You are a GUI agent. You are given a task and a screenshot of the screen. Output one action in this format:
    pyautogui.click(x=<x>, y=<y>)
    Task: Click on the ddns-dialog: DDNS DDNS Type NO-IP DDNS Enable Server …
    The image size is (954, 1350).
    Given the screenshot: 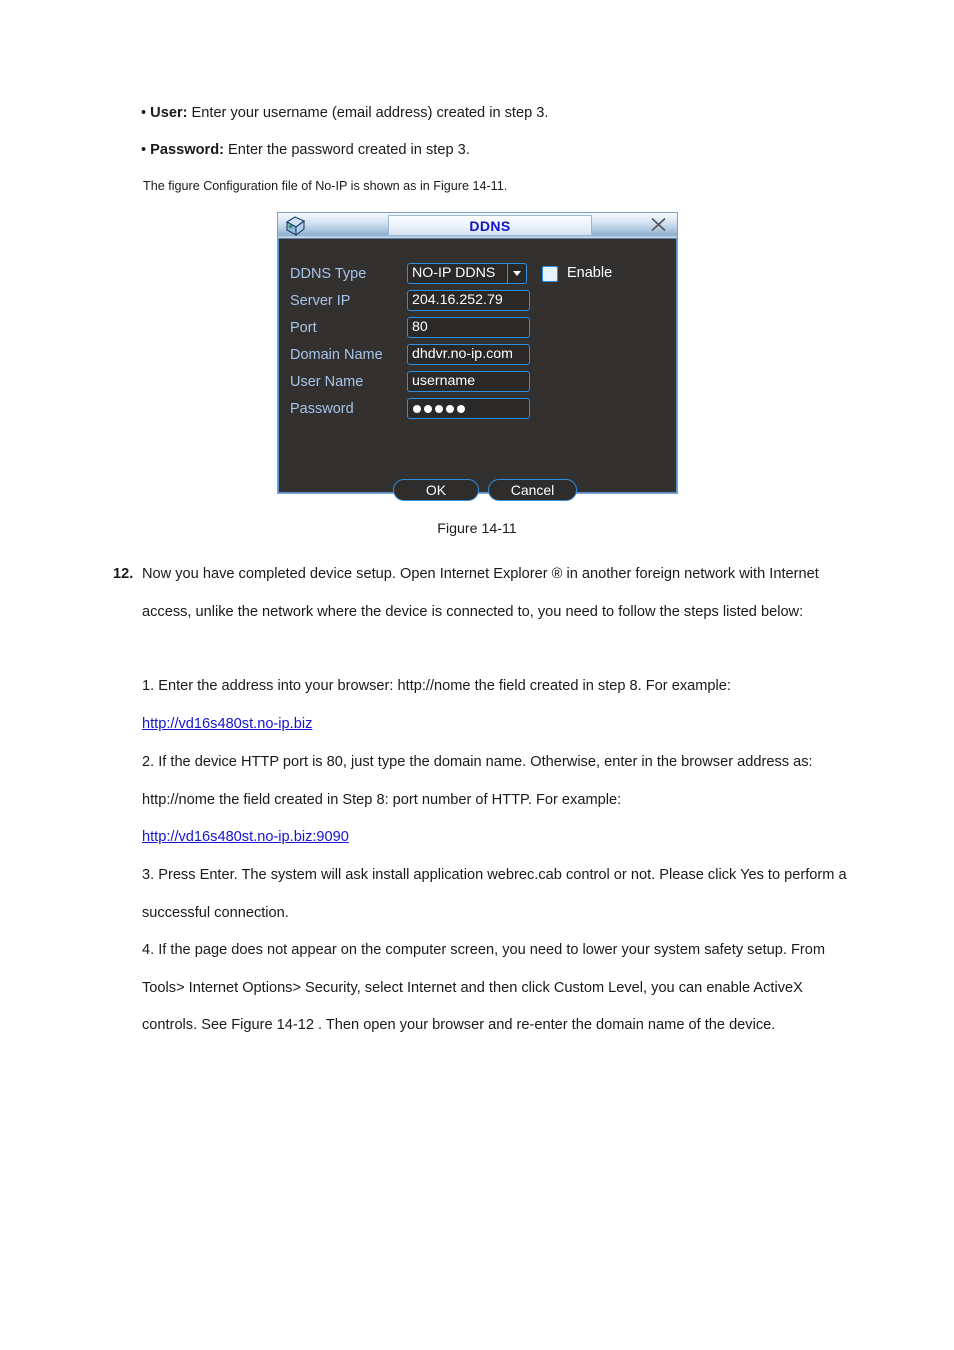 What is the action you would take?
    pyautogui.click(x=477, y=356)
    